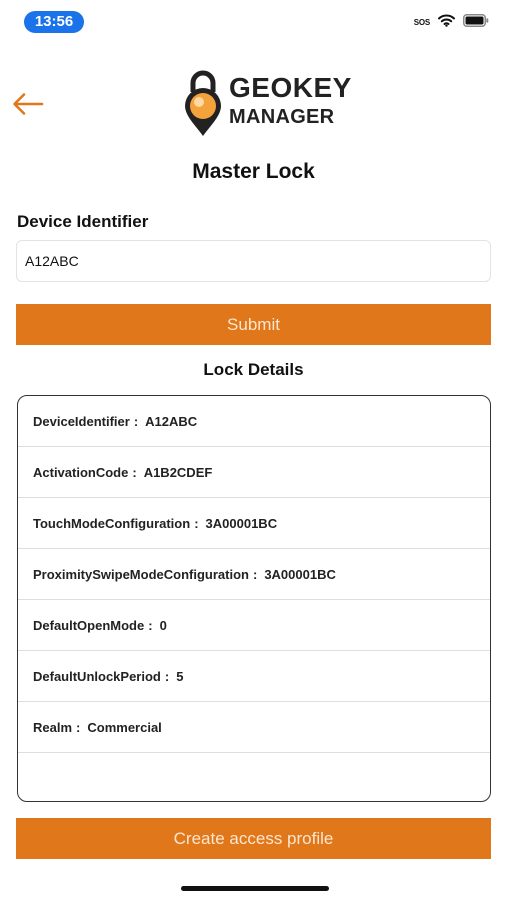 Image resolution: width=507 pixels, height=900 pixels. Describe the element at coordinates (253, 261) in the screenshot. I see `device-identifier-input` at that location.